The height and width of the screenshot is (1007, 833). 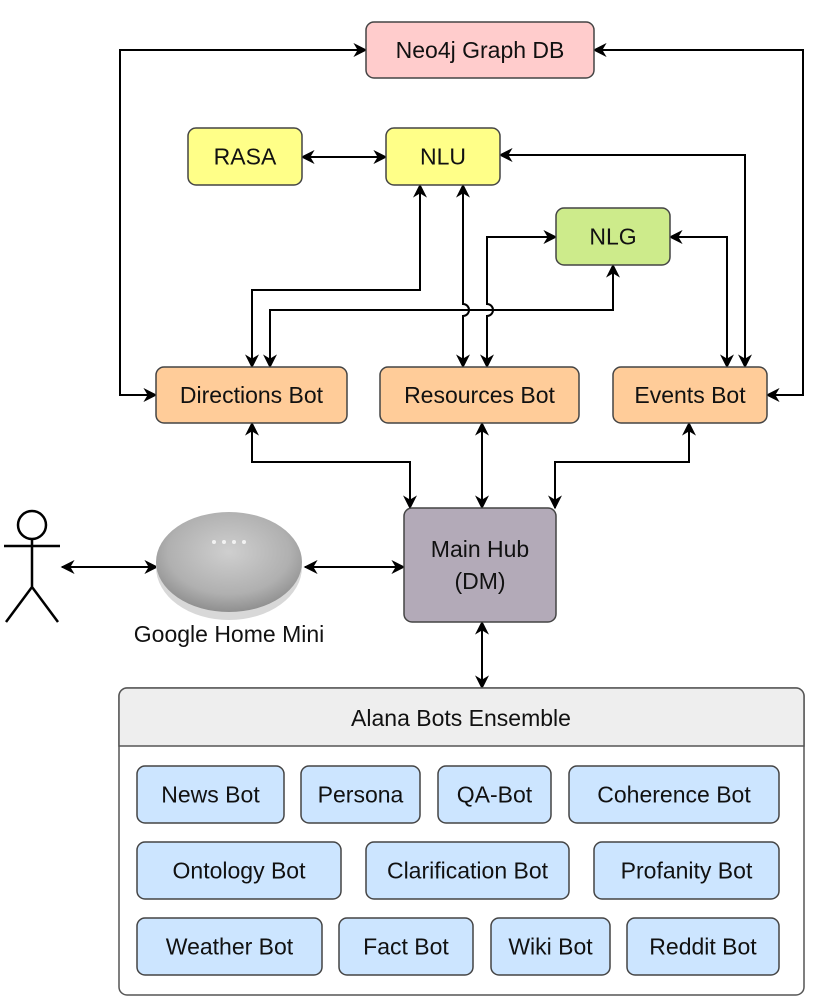 I want to click on bot-clarification-bot-label: Clarification Bot, so click(x=468, y=871).